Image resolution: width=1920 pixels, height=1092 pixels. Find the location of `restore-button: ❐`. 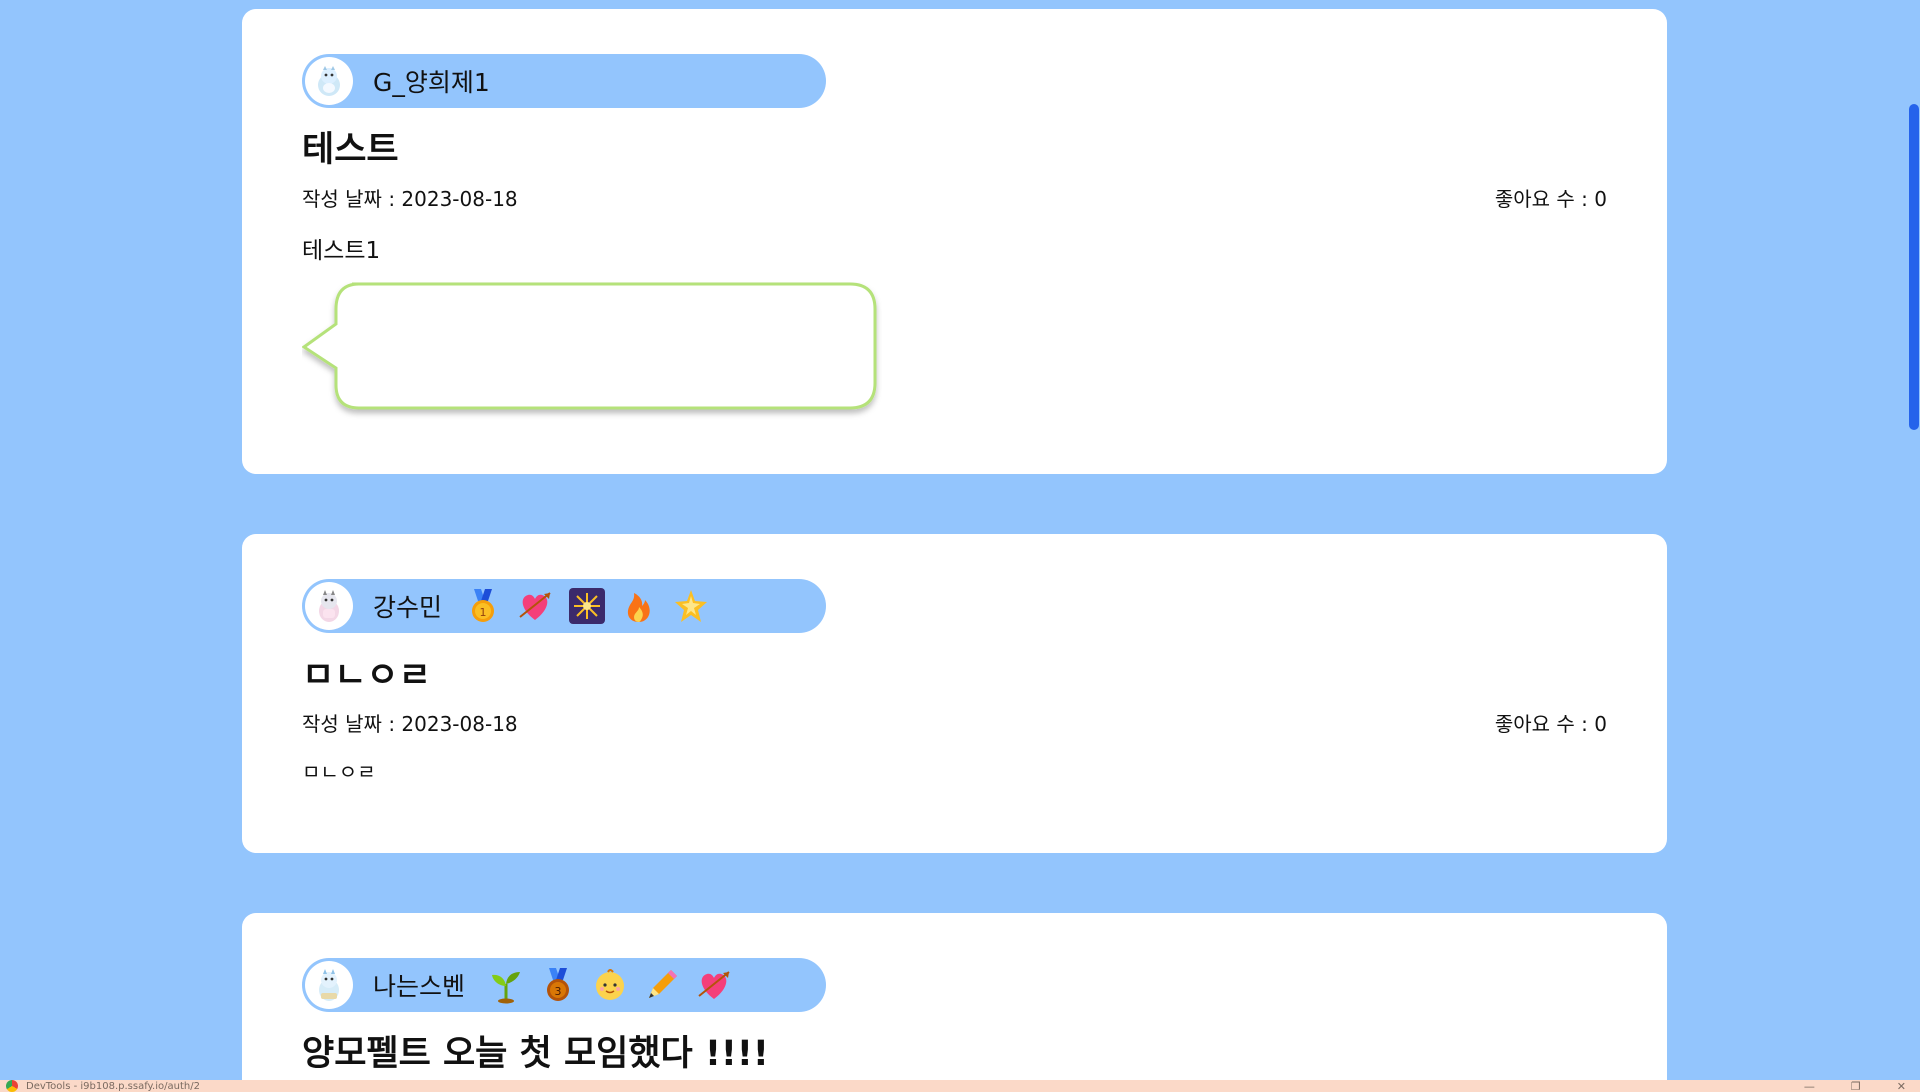

restore-button: ❐ is located at coordinates (1856, 1086).